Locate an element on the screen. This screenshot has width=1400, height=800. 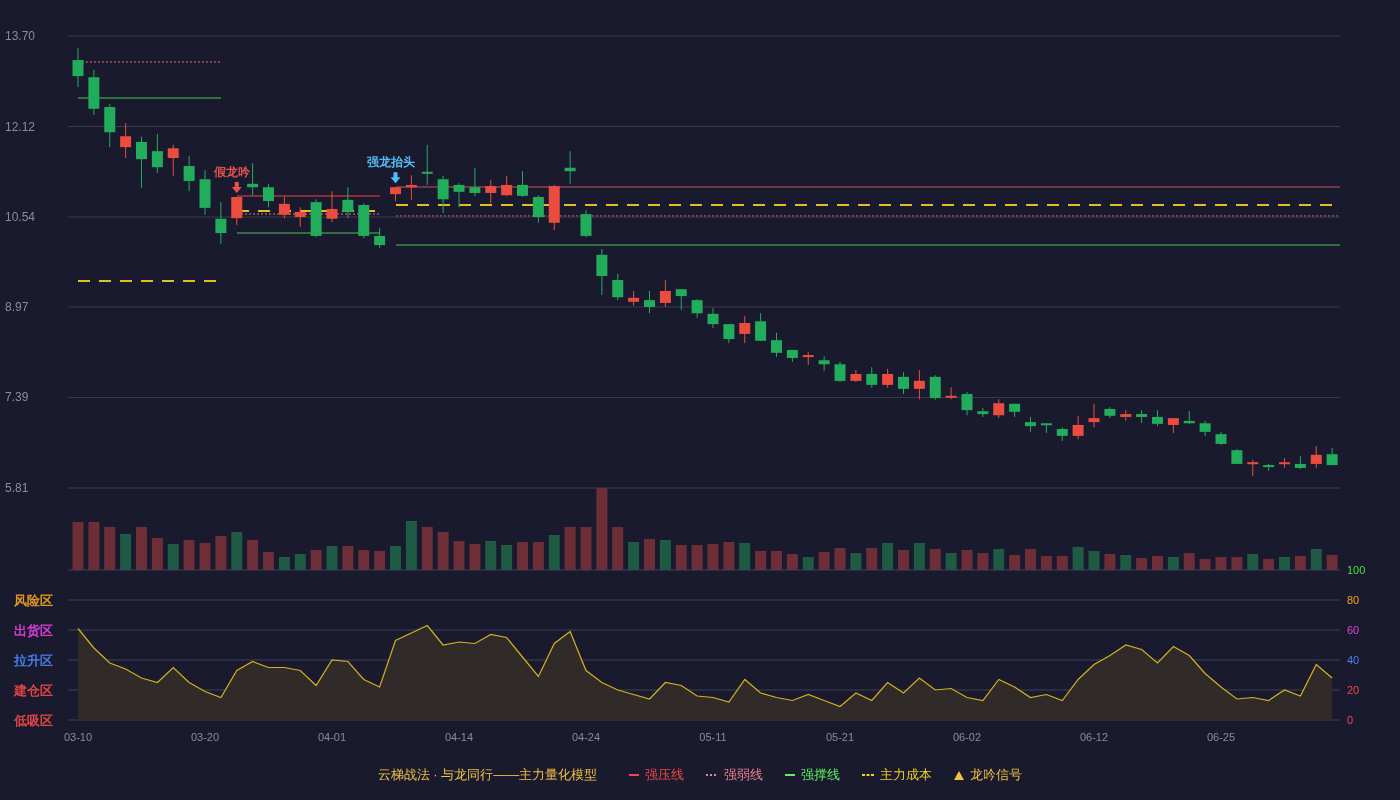
axis-label: 06-12 is located at coordinates (1094, 737).